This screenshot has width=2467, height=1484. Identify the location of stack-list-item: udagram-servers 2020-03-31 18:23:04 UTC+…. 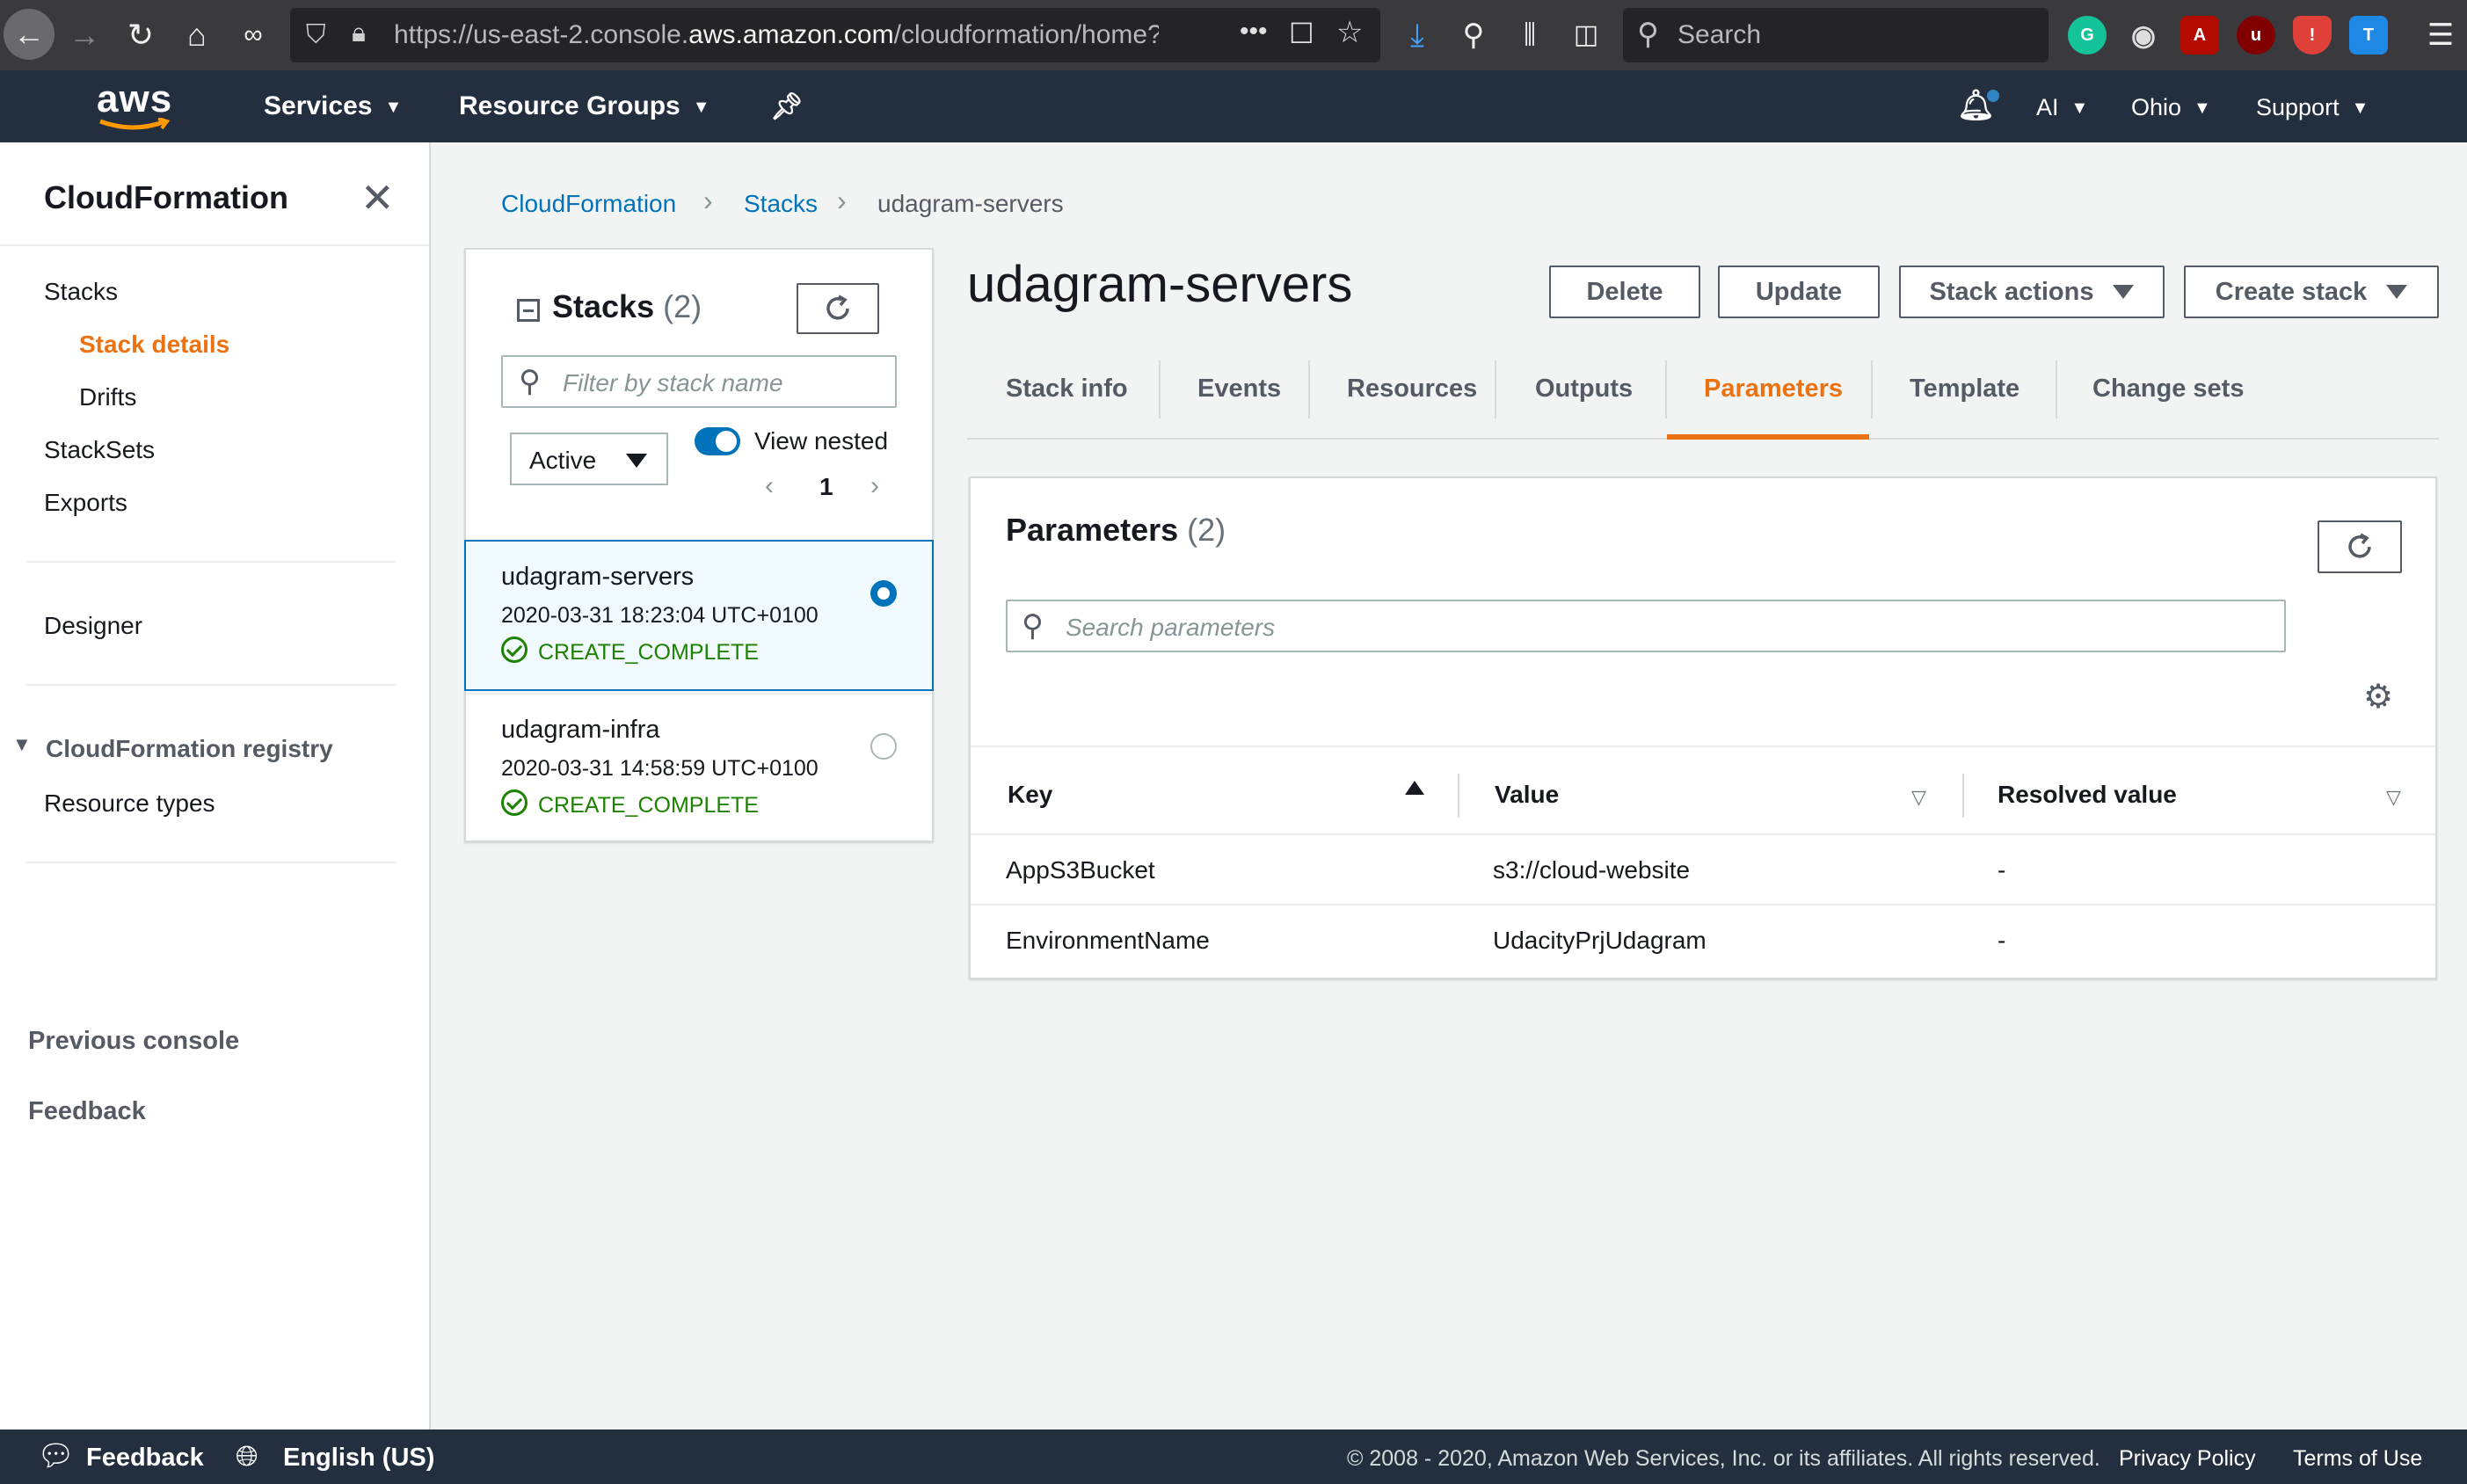
(699, 616).